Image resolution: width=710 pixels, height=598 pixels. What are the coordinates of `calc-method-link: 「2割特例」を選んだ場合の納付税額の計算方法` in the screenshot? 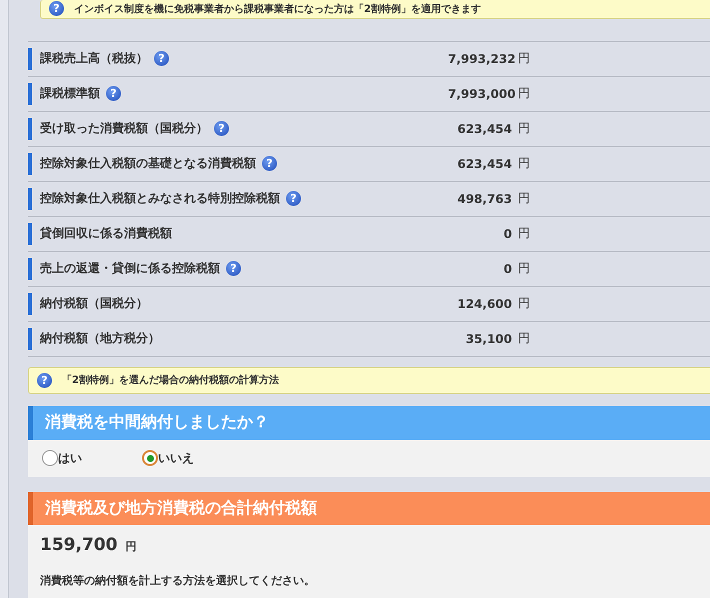 It's located at (170, 380).